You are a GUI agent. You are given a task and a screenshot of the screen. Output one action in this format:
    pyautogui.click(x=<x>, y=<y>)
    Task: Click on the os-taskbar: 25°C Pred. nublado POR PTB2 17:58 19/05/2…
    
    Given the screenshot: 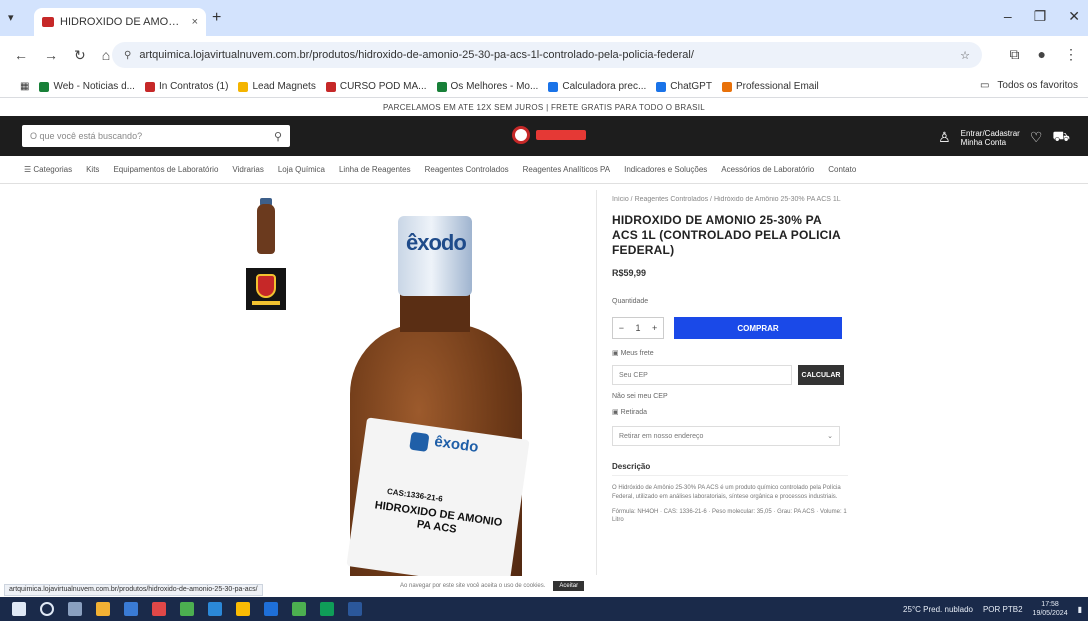 What is the action you would take?
    pyautogui.click(x=544, y=609)
    